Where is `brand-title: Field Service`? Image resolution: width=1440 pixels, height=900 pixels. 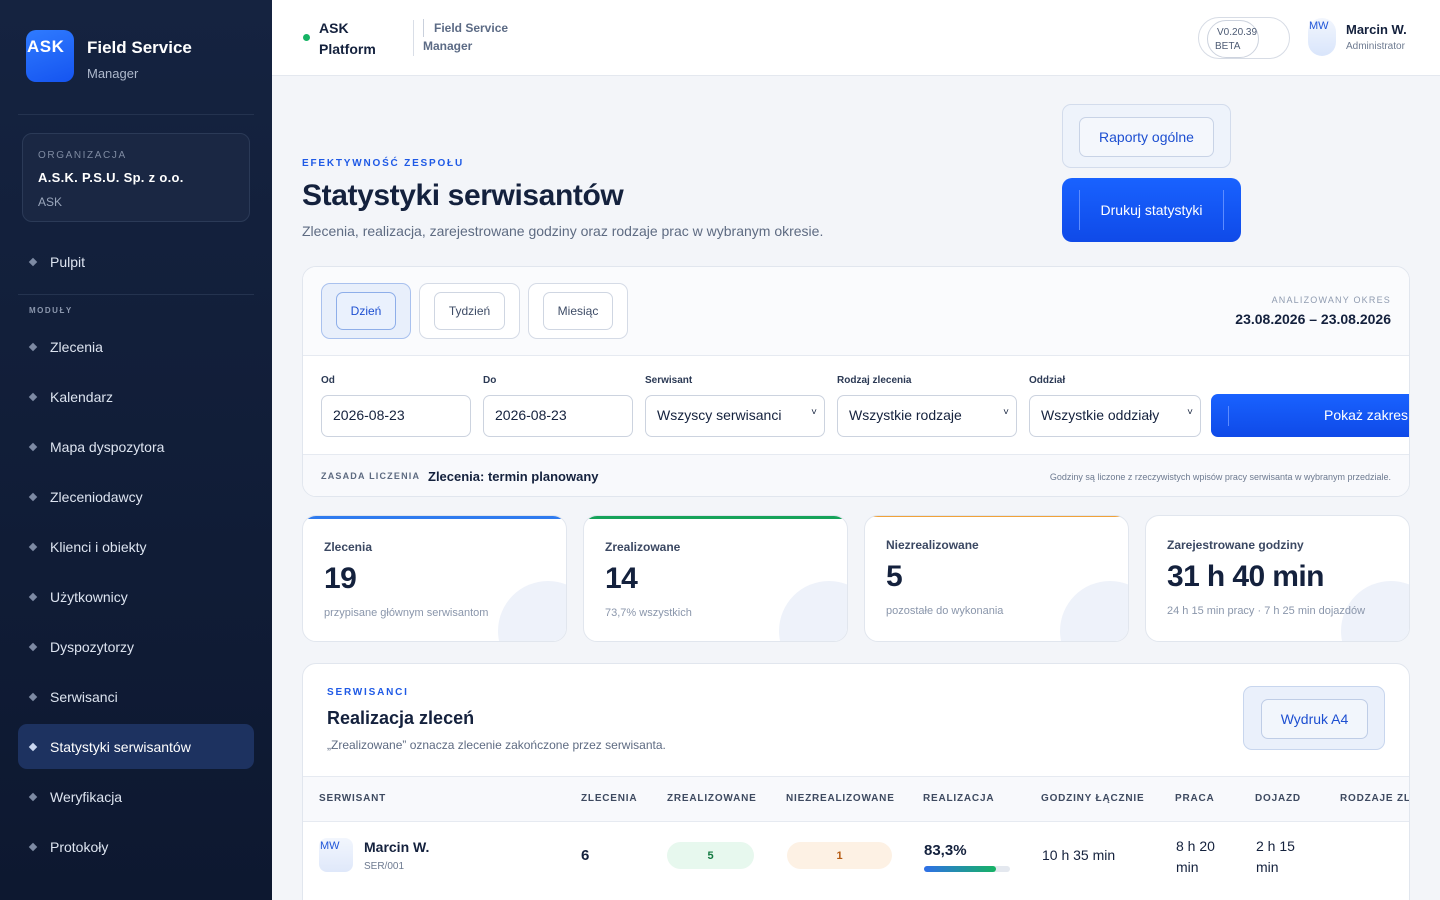 brand-title: Field Service is located at coordinates (139, 47).